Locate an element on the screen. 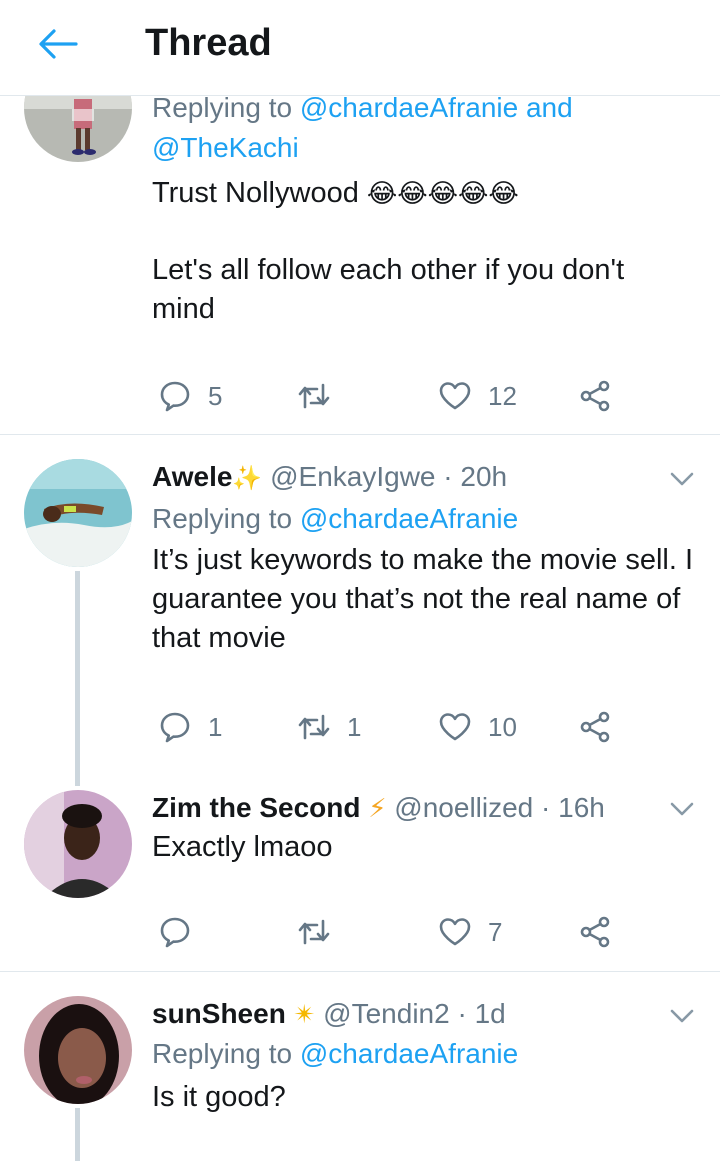 This screenshot has width=720, height=1161. mention-link: @TheKachi is located at coordinates (225, 147).